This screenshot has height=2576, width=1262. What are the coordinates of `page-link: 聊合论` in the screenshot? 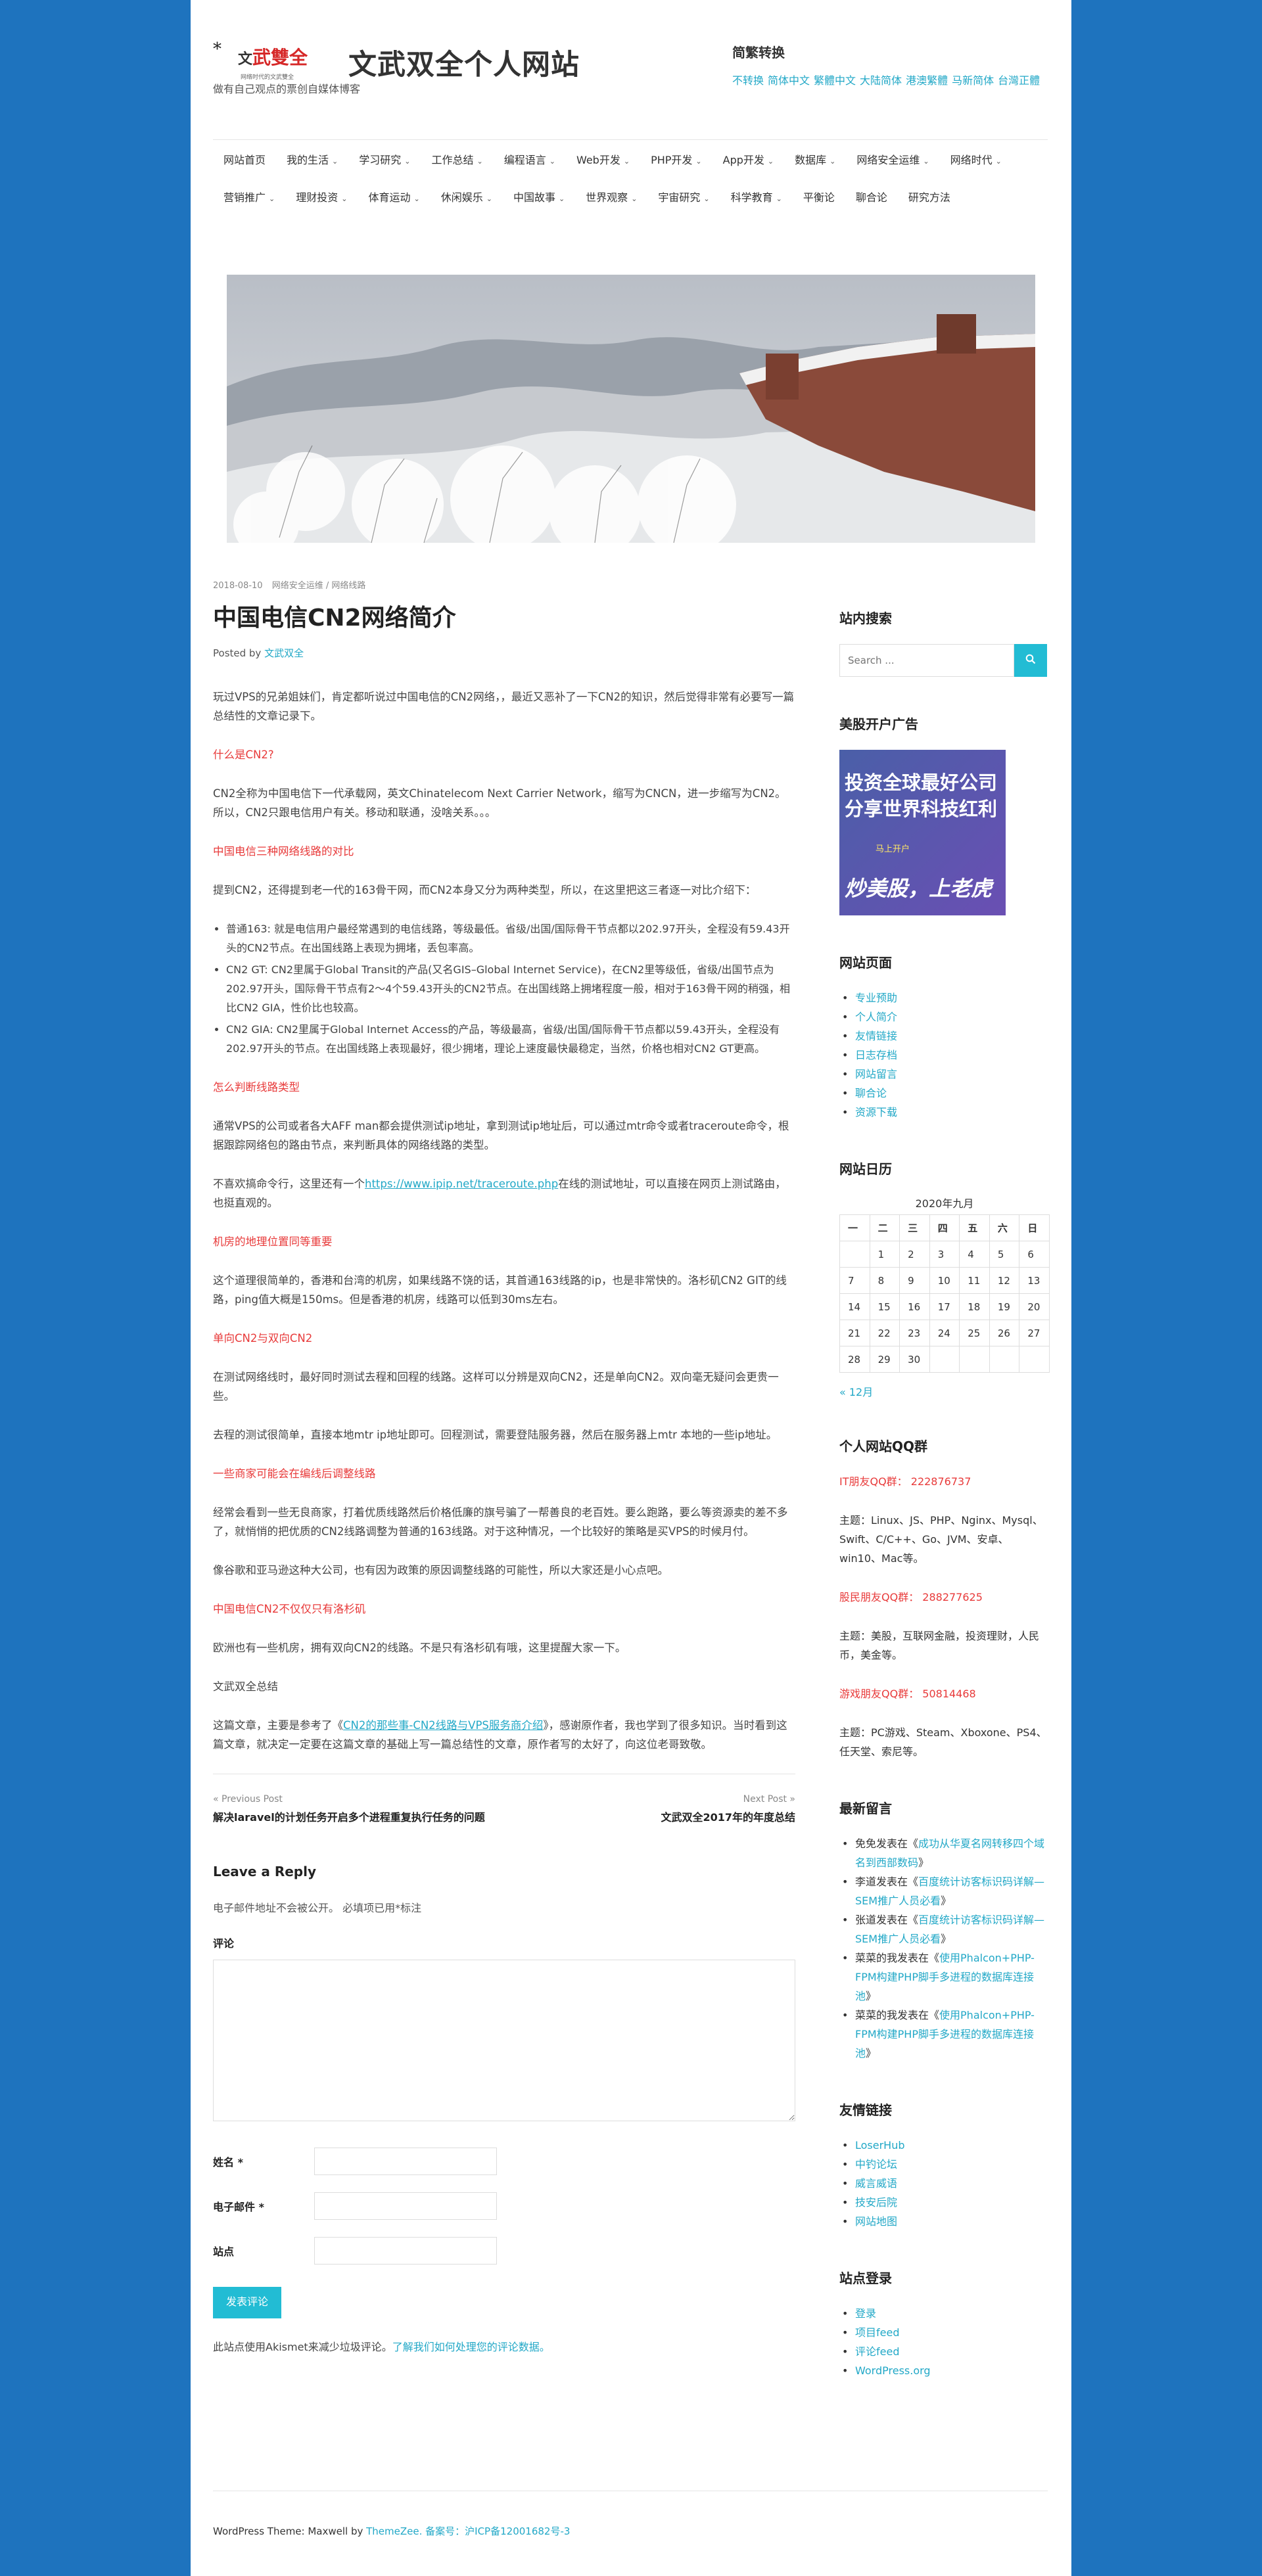 It's located at (871, 1093).